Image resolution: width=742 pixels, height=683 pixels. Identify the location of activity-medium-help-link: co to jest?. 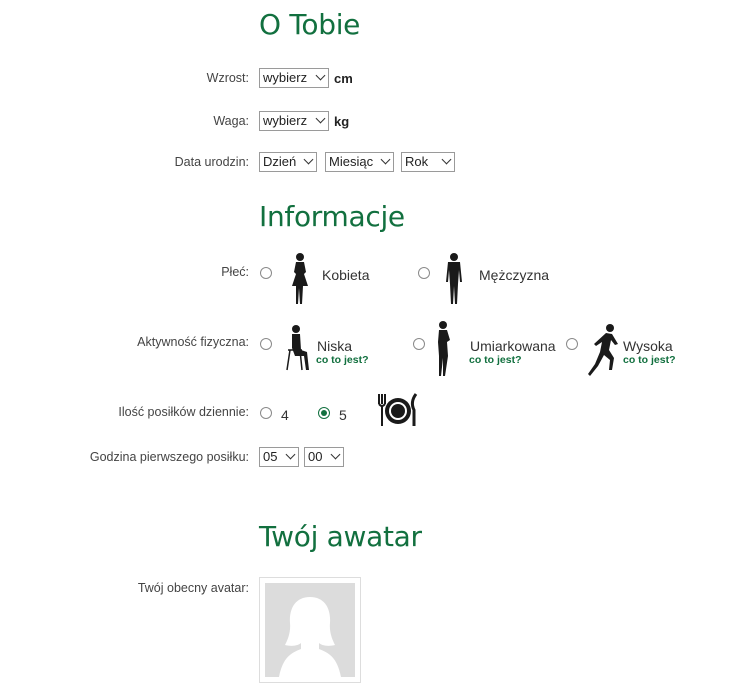
(495, 360).